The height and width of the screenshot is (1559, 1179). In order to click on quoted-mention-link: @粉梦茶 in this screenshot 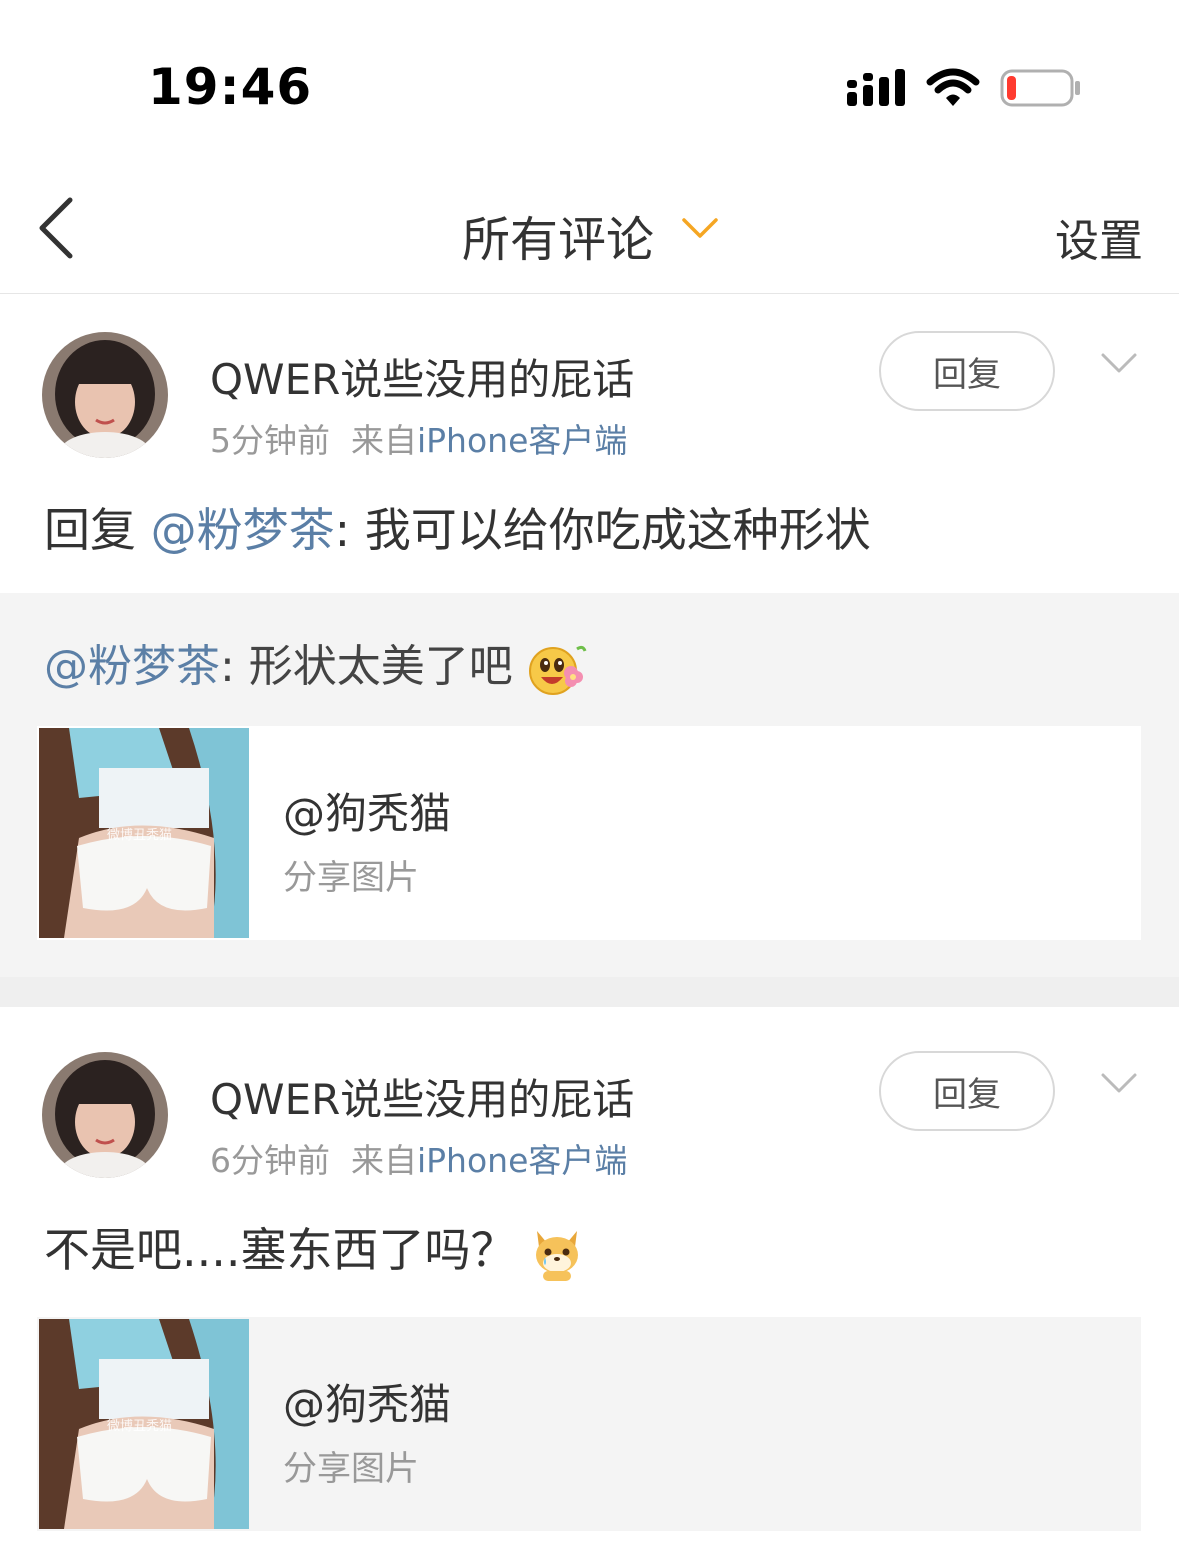, I will do `click(132, 666)`.